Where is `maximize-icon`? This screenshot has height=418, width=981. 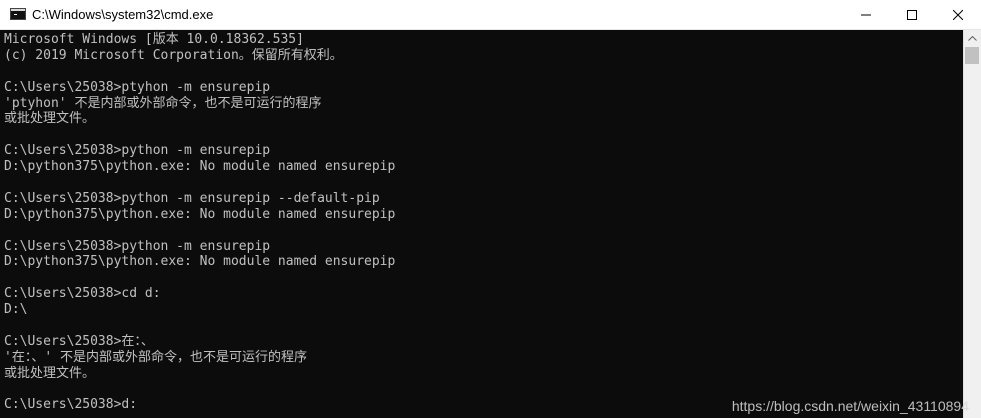 maximize-icon is located at coordinates (912, 15).